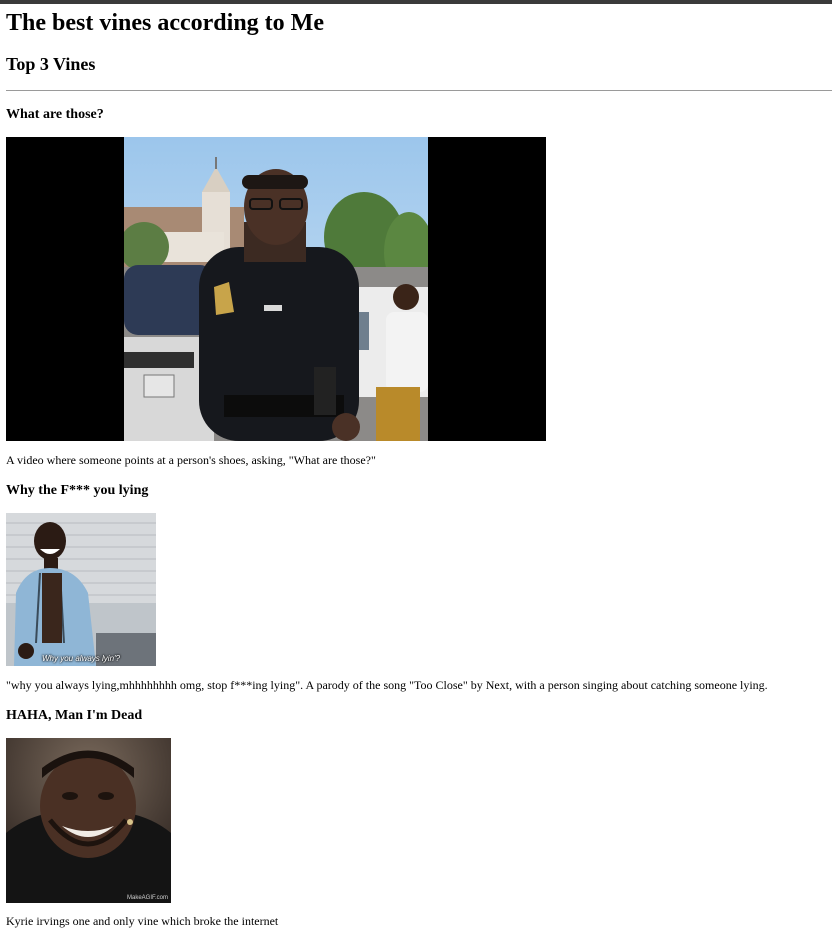  What do you see at coordinates (416, 2) in the screenshot?
I see `browser-top-bar` at bounding box center [416, 2].